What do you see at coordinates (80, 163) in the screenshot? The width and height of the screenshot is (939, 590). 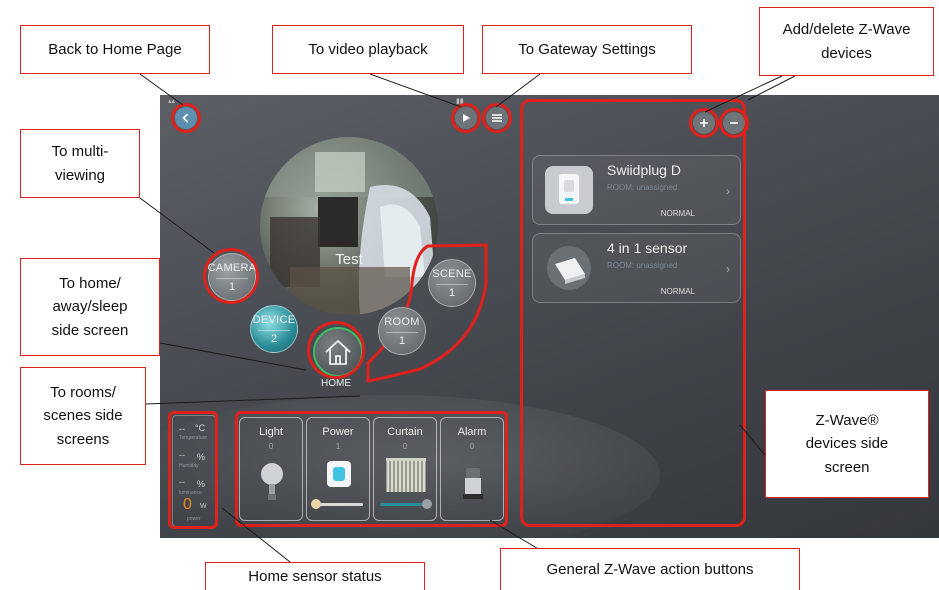 I see `callout-multi-viewing: To multi-viewing` at bounding box center [80, 163].